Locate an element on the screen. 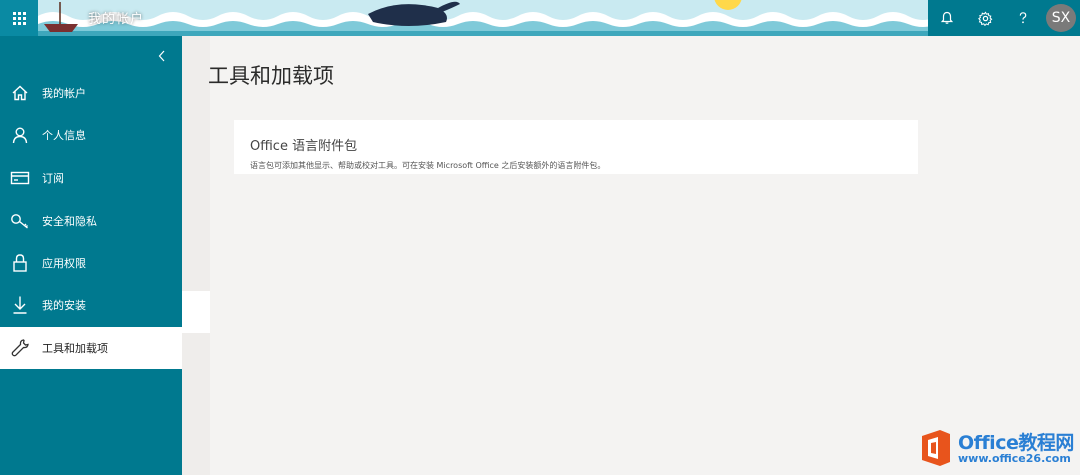 This screenshot has height=475, width=1080. waffle-icon is located at coordinates (19, 18).